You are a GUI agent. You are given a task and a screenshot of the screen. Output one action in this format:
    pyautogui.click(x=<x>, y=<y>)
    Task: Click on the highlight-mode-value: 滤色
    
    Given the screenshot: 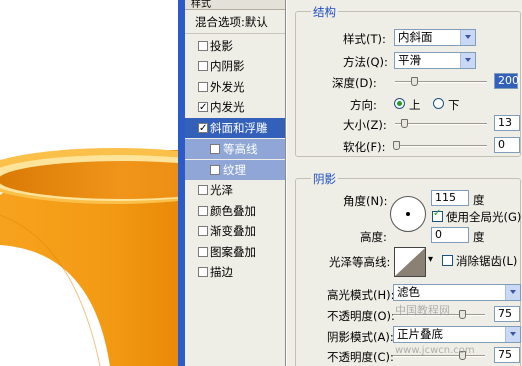 What is the action you would take?
    pyautogui.click(x=408, y=292)
    